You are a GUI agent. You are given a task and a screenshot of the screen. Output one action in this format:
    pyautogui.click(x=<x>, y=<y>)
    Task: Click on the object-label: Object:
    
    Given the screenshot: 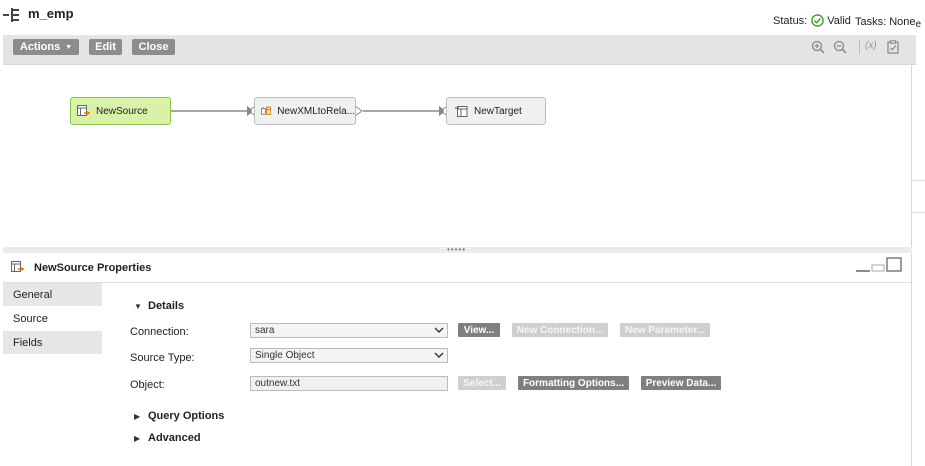 What is the action you would take?
    pyautogui.click(x=147, y=385)
    